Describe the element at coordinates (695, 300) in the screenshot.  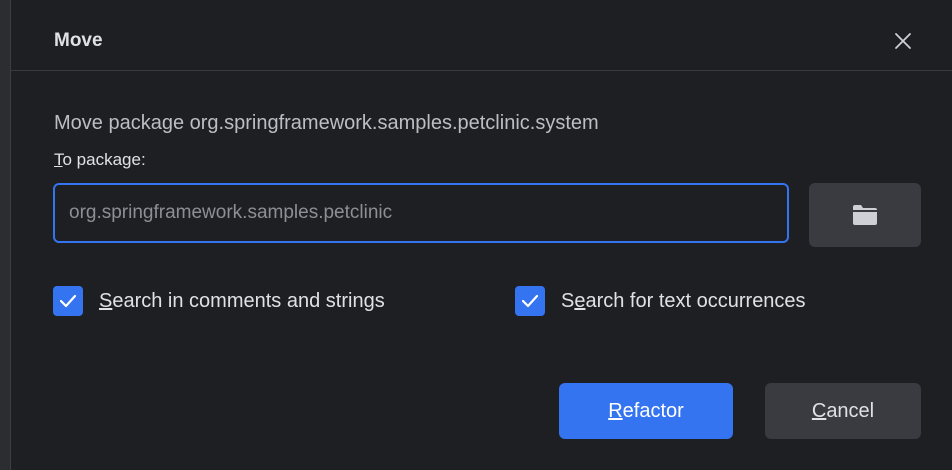
I see `label-post: arch for text occurrences` at that location.